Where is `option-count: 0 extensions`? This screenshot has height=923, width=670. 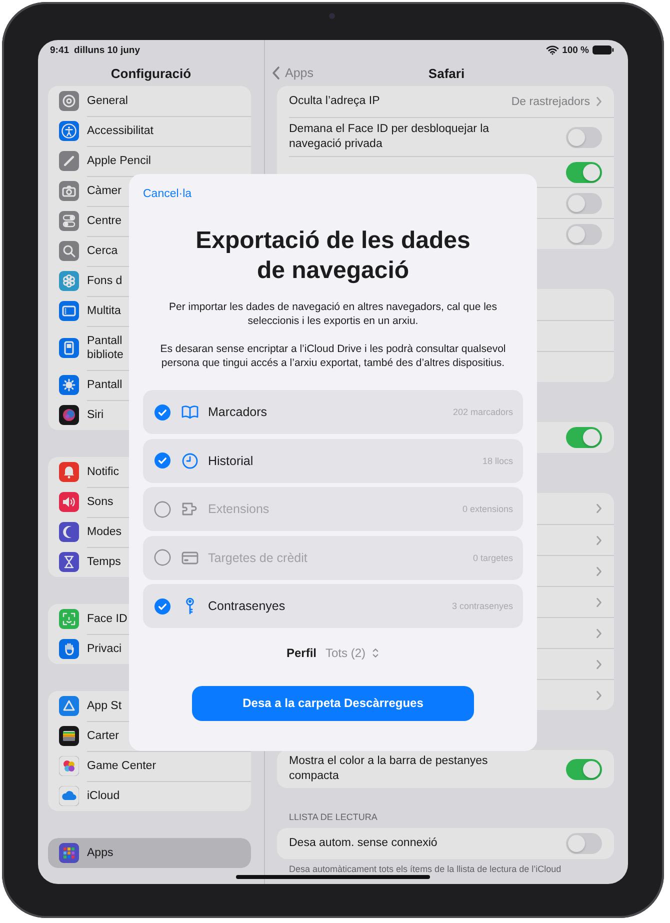 option-count: 0 extensions is located at coordinates (487, 509).